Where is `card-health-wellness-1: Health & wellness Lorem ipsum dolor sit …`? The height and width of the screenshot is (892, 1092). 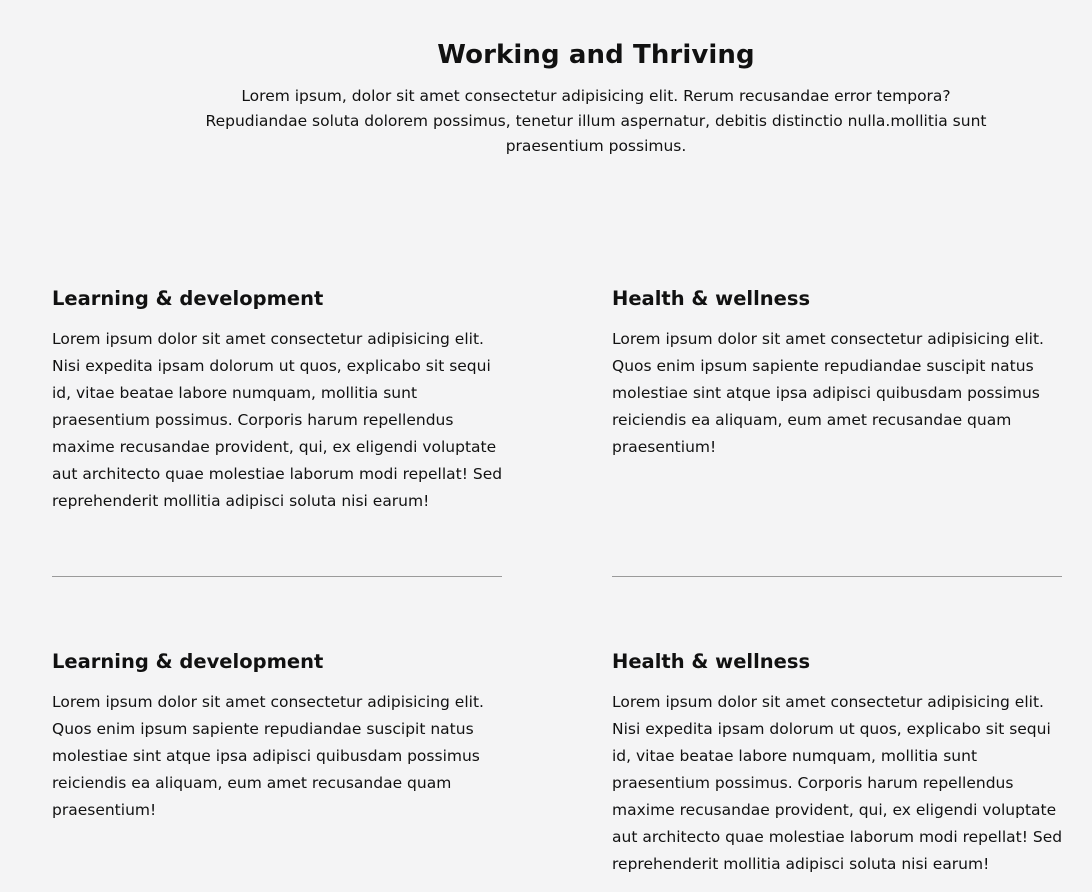
card-health-wellness-1: Health & wellness Lorem ipsum dolor sit … is located at coordinates (837, 373).